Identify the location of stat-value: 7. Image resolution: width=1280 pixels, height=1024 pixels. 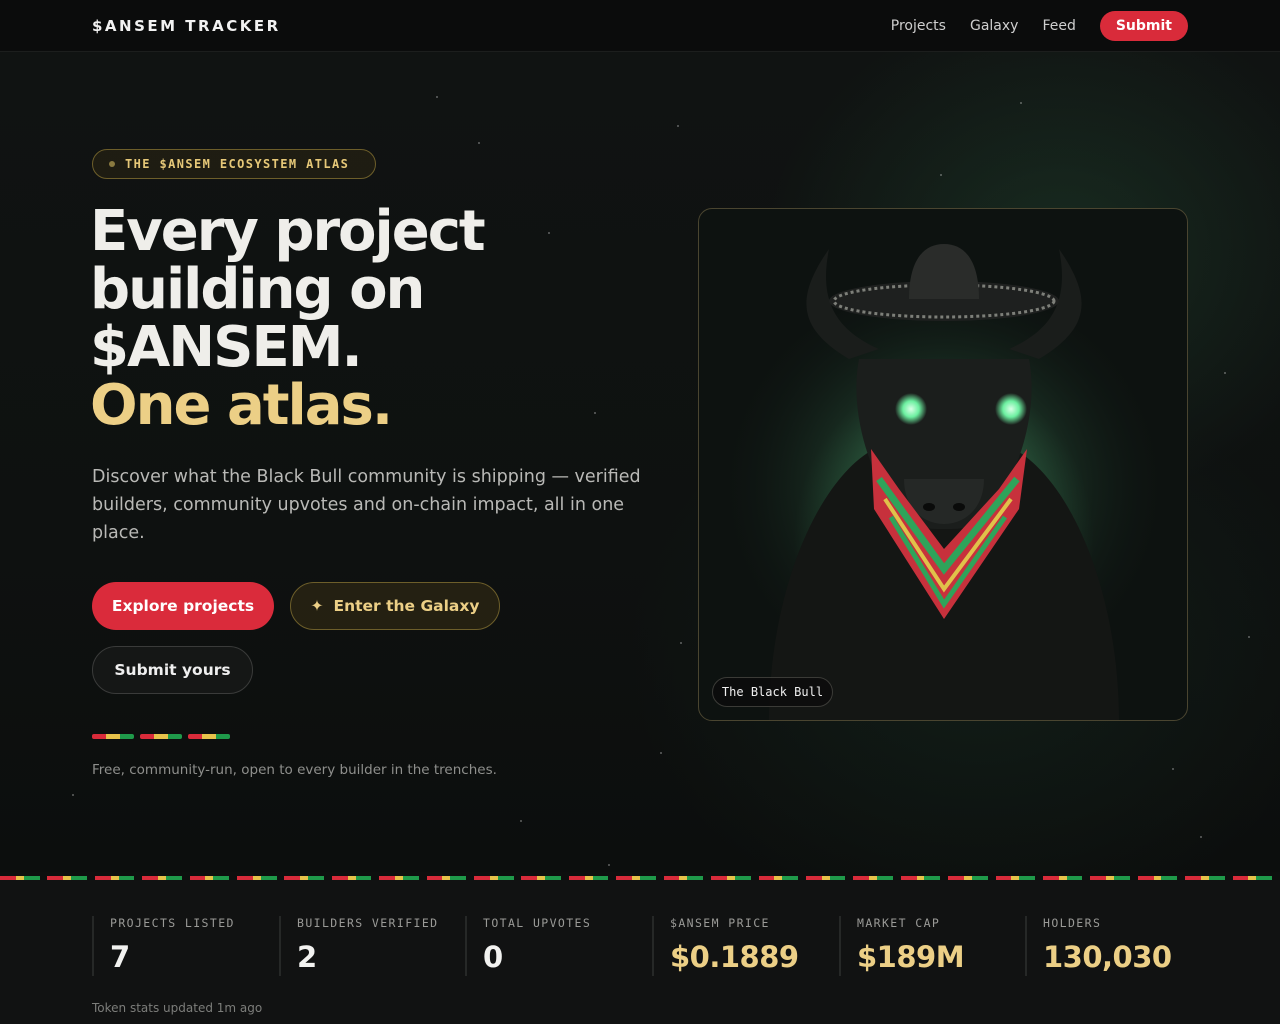
(120, 957).